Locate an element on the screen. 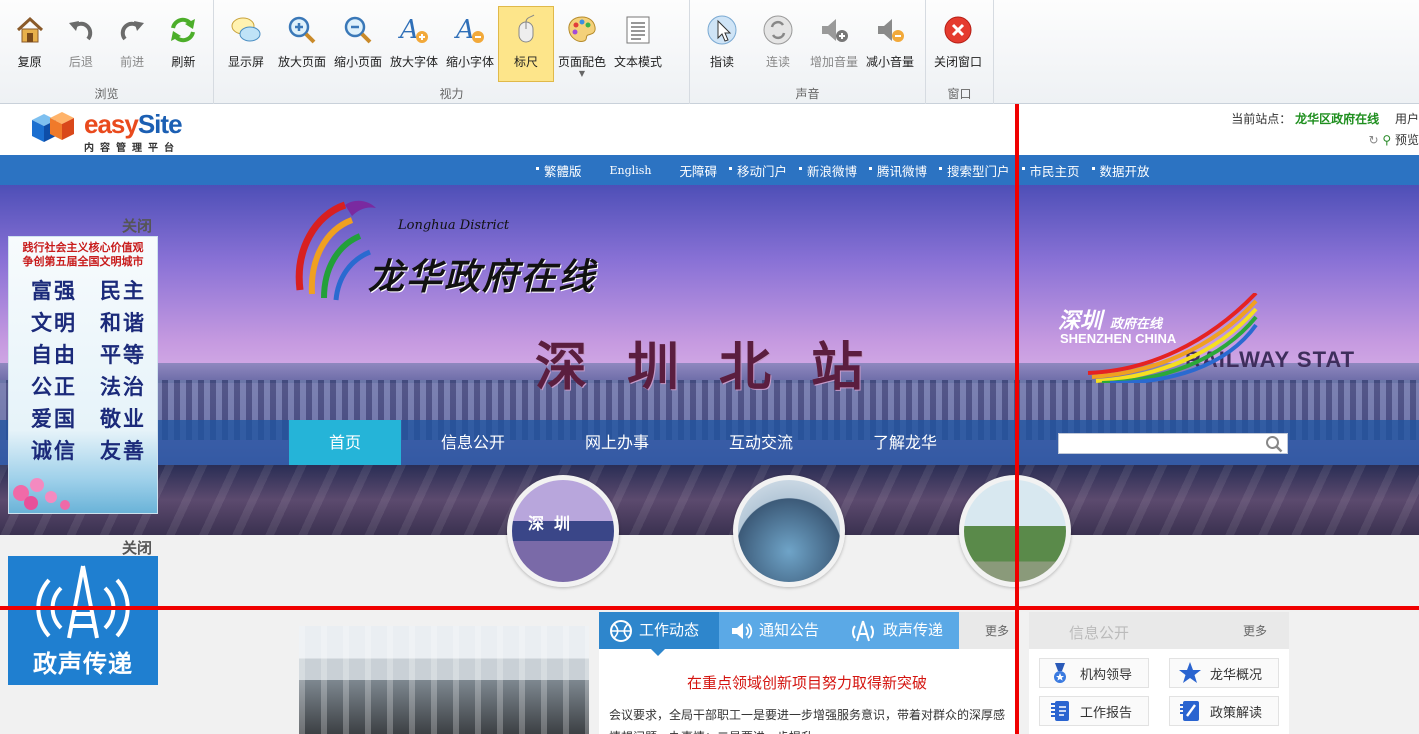 The image size is (1419, 734). news-headline: 在重点领域创新项目努力取得新突破 is located at coordinates (807, 682).